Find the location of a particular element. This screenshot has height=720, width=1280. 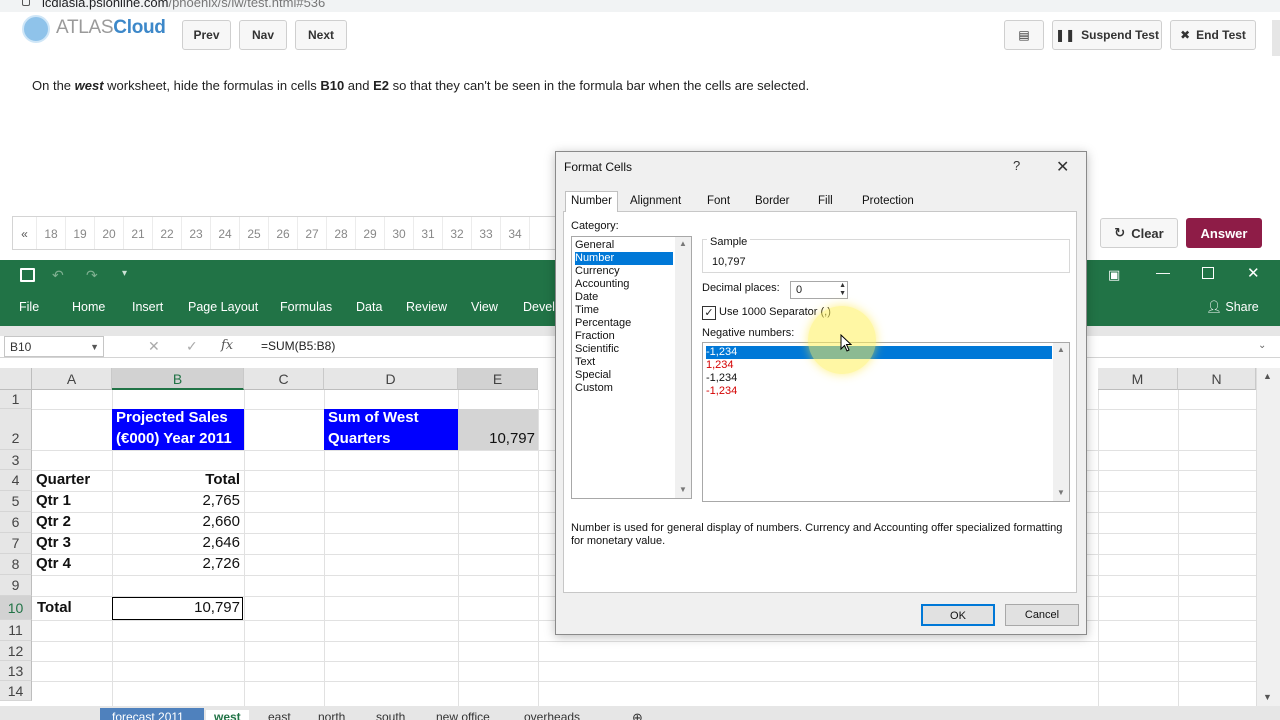

question-nav-item: 30 is located at coordinates (399, 233).